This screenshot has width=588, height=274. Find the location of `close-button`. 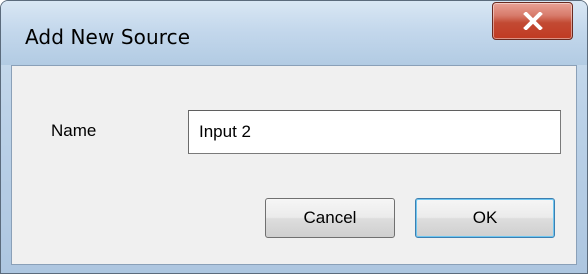

close-button is located at coordinates (532, 21).